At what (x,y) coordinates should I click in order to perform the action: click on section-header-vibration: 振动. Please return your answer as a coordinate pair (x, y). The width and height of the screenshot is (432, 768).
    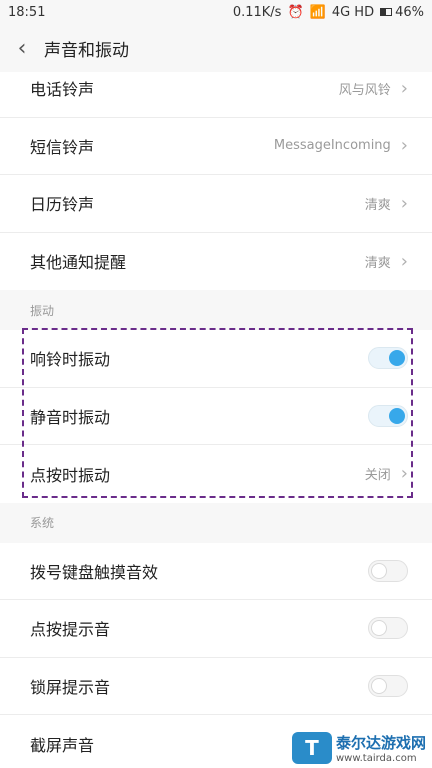
    Looking at the image, I should click on (216, 310).